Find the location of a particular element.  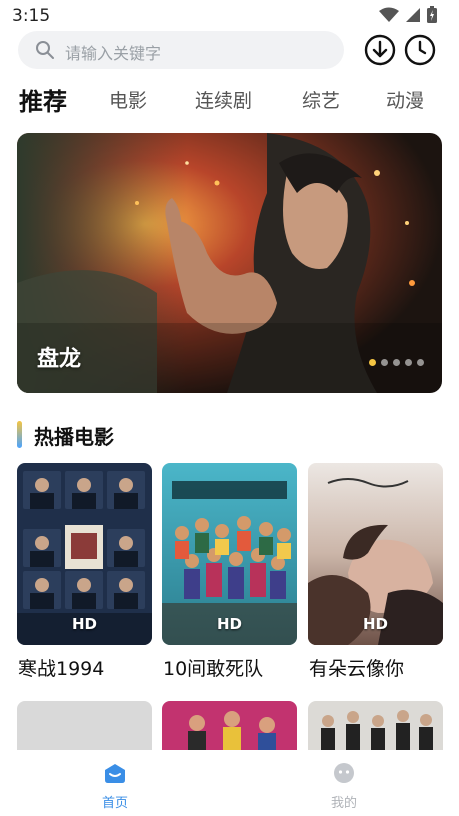

tab-recommend: 推荐 is located at coordinates (43, 99).